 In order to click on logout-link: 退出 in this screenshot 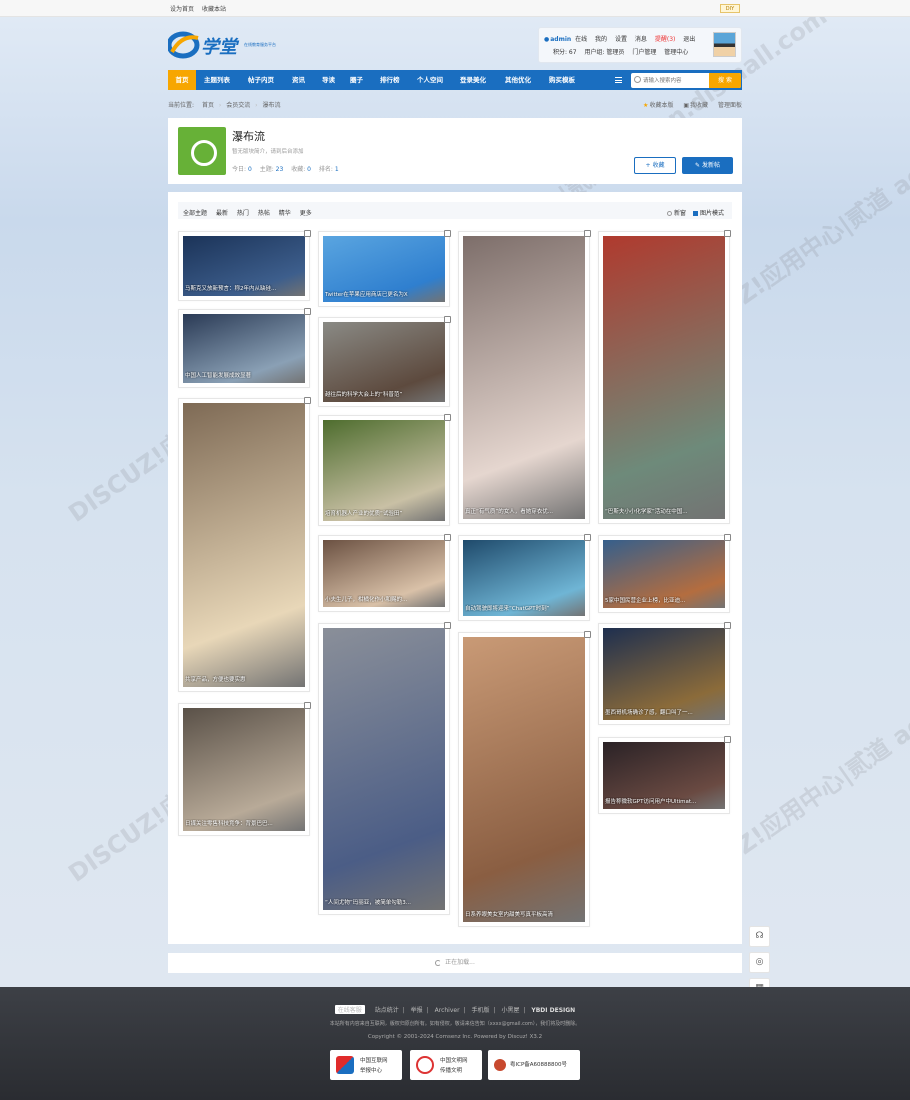, I will do `click(689, 39)`.